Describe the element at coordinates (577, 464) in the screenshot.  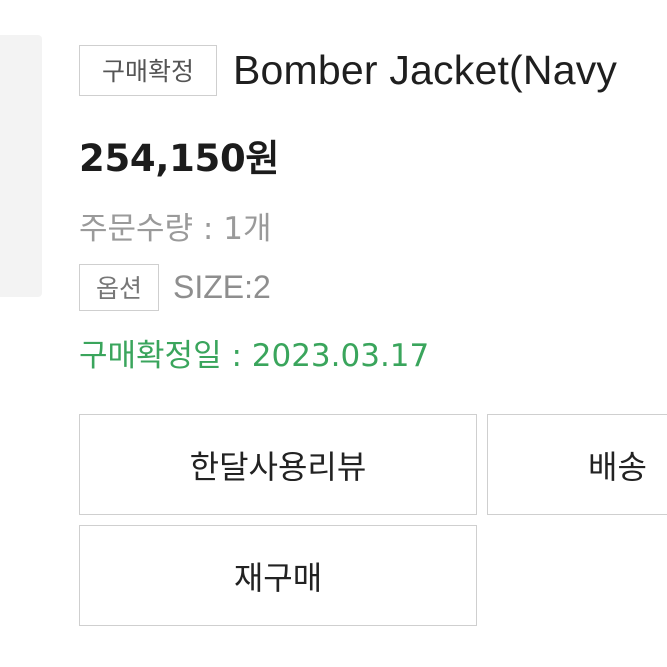
I see `shipping-button: 배송` at that location.